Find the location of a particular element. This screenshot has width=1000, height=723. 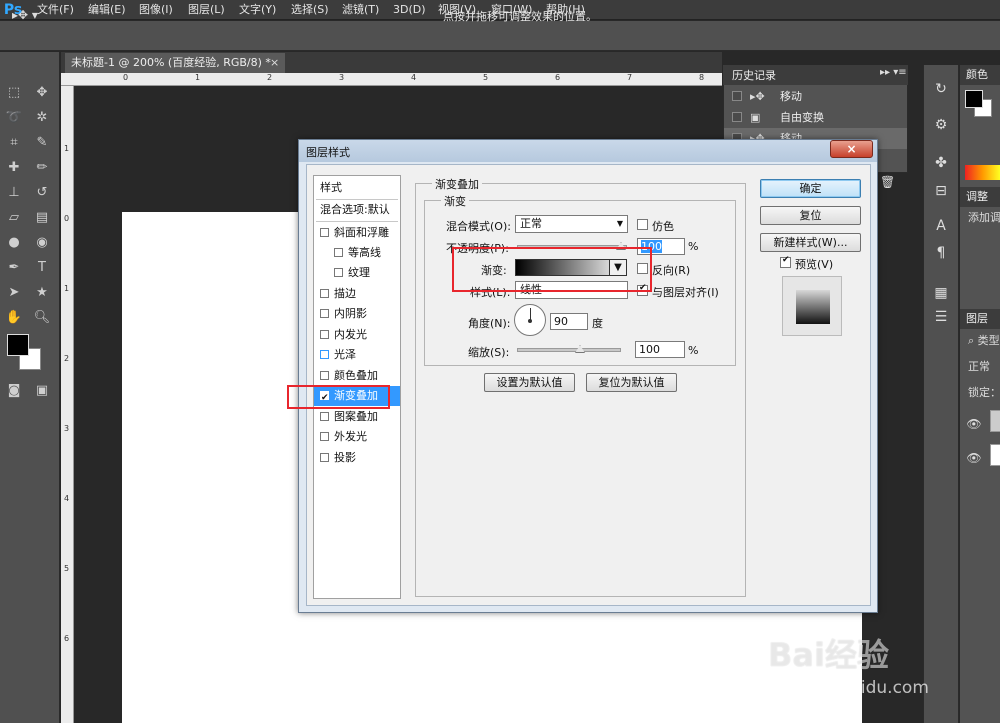

layer-filter-select: ⌕ 类型 is located at coordinates (984, 340).